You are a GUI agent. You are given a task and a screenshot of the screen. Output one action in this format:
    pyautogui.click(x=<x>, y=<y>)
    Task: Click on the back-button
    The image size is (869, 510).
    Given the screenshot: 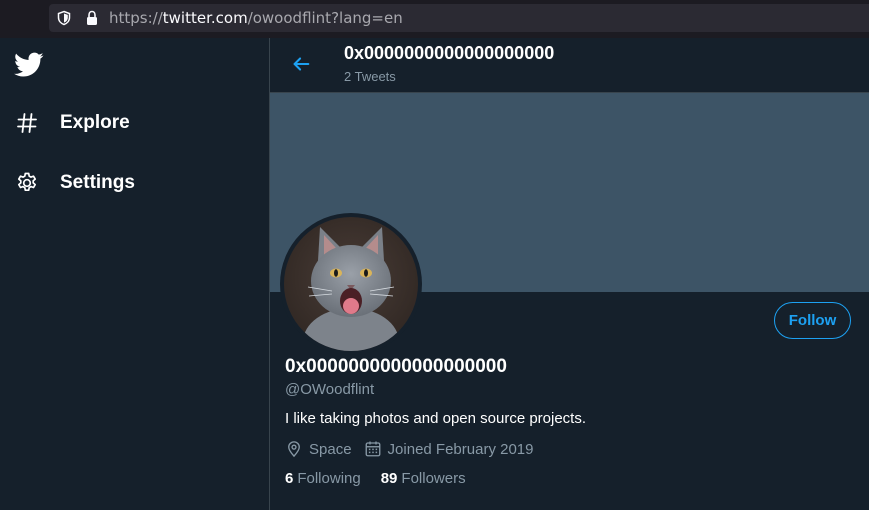 What is the action you would take?
    pyautogui.click(x=301, y=66)
    